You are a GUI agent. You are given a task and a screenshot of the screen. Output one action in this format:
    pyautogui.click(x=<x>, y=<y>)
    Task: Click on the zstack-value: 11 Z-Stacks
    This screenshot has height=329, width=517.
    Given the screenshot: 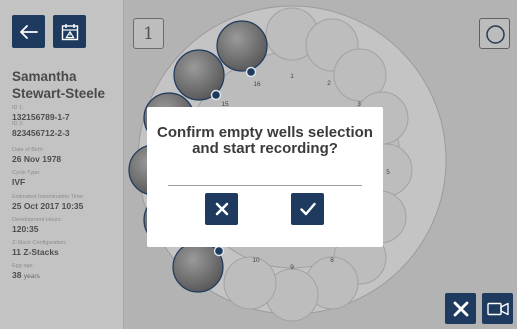 What is the action you would take?
    pyautogui.click(x=35, y=252)
    